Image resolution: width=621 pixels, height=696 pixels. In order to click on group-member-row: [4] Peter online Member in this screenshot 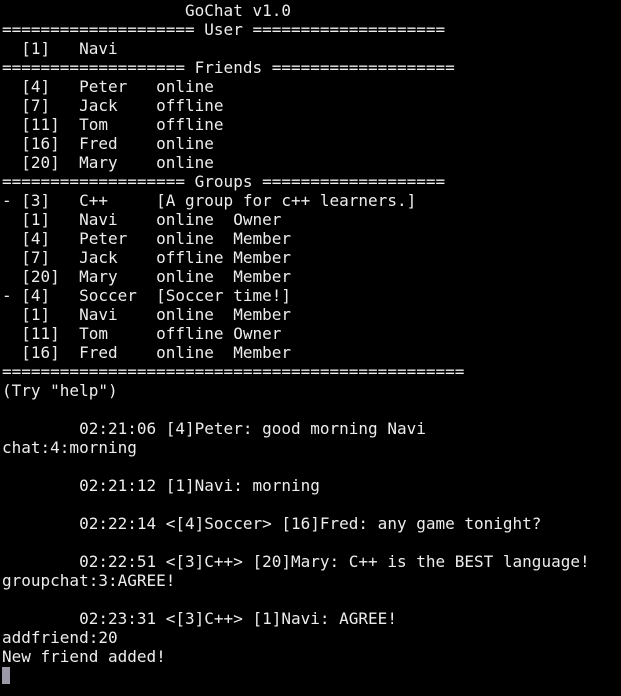, I will do `click(146, 238)`.